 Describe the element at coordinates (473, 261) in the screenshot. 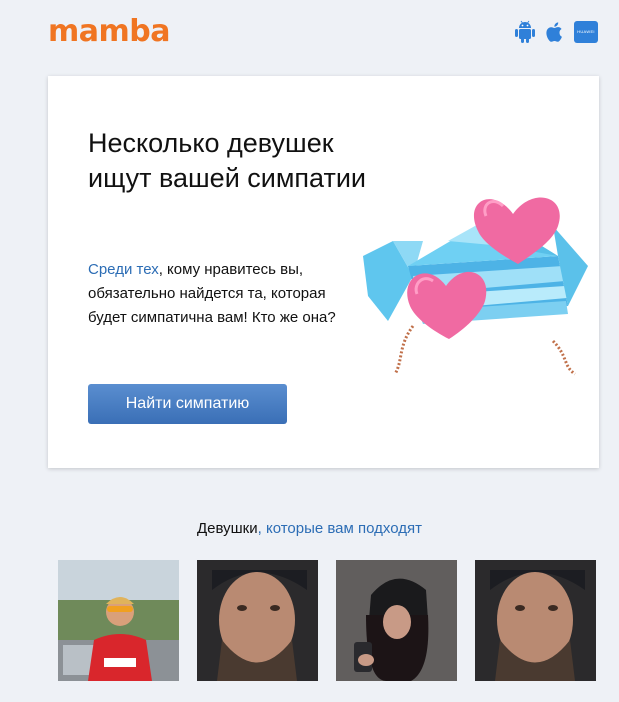

I see `hearts-envelope-illustration` at that location.